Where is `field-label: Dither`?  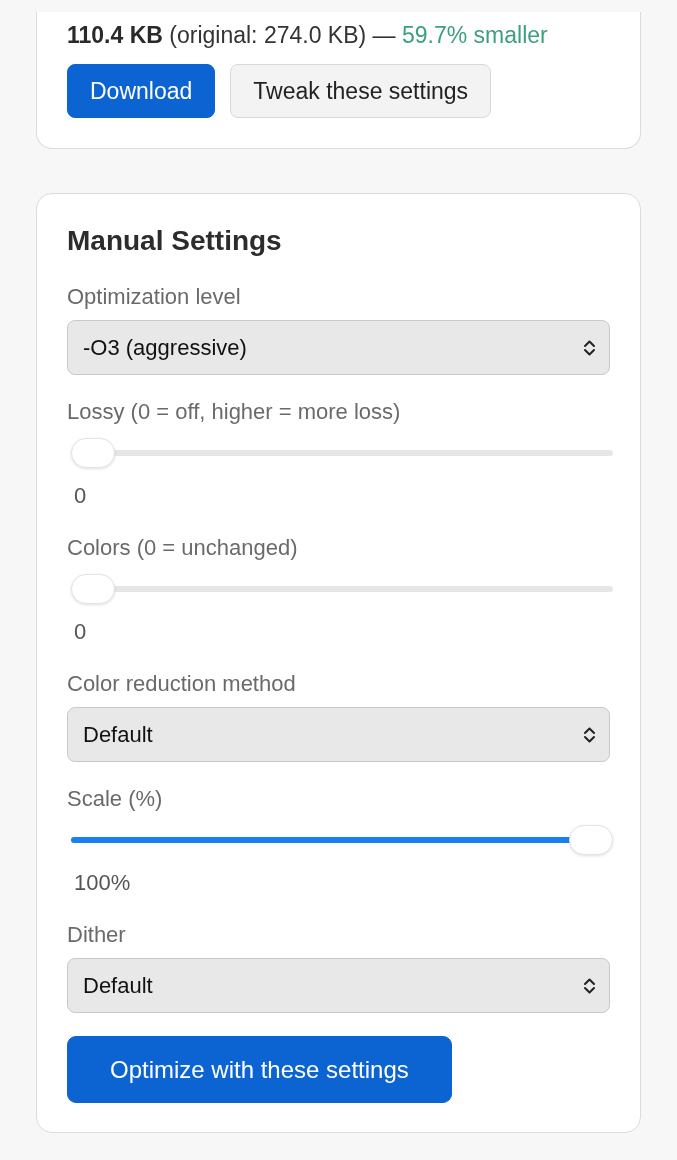 field-label: Dither is located at coordinates (97, 935).